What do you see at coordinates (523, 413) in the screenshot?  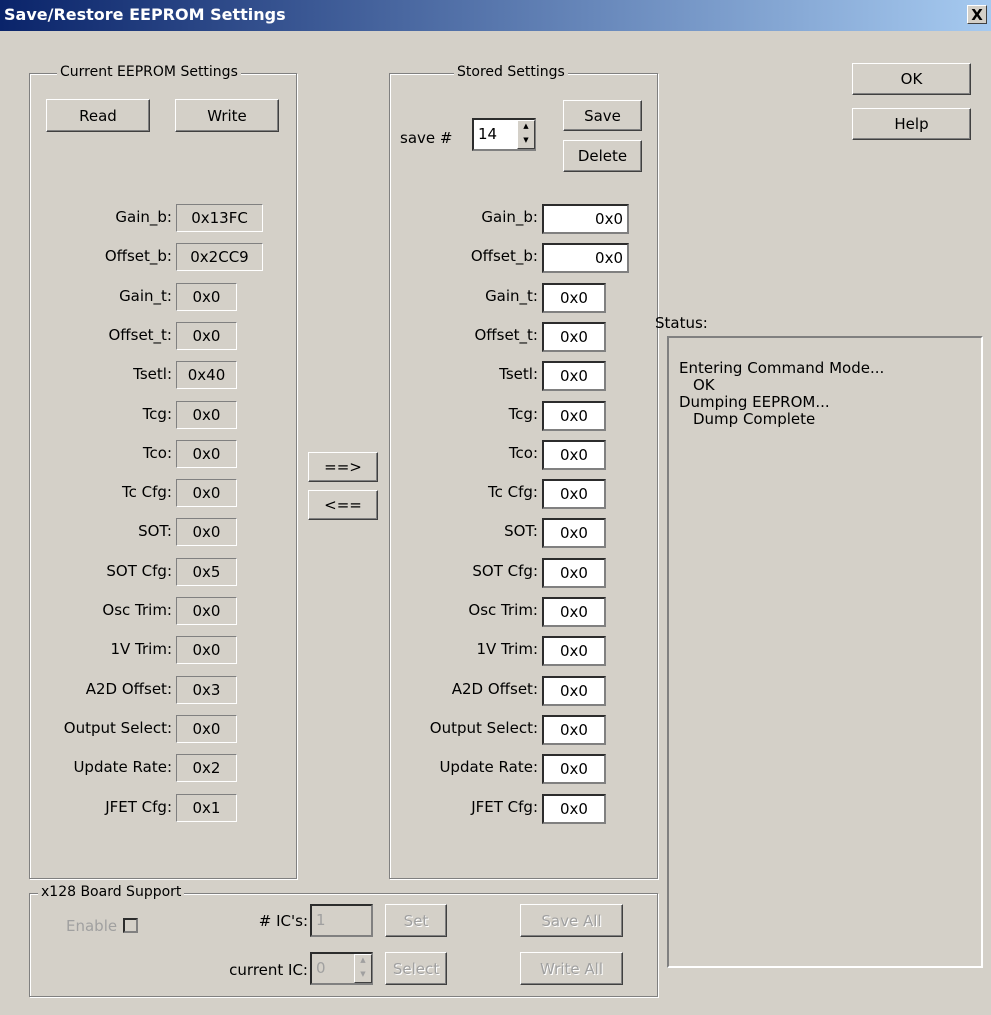 I see `stored-field-label: Tcg:` at bounding box center [523, 413].